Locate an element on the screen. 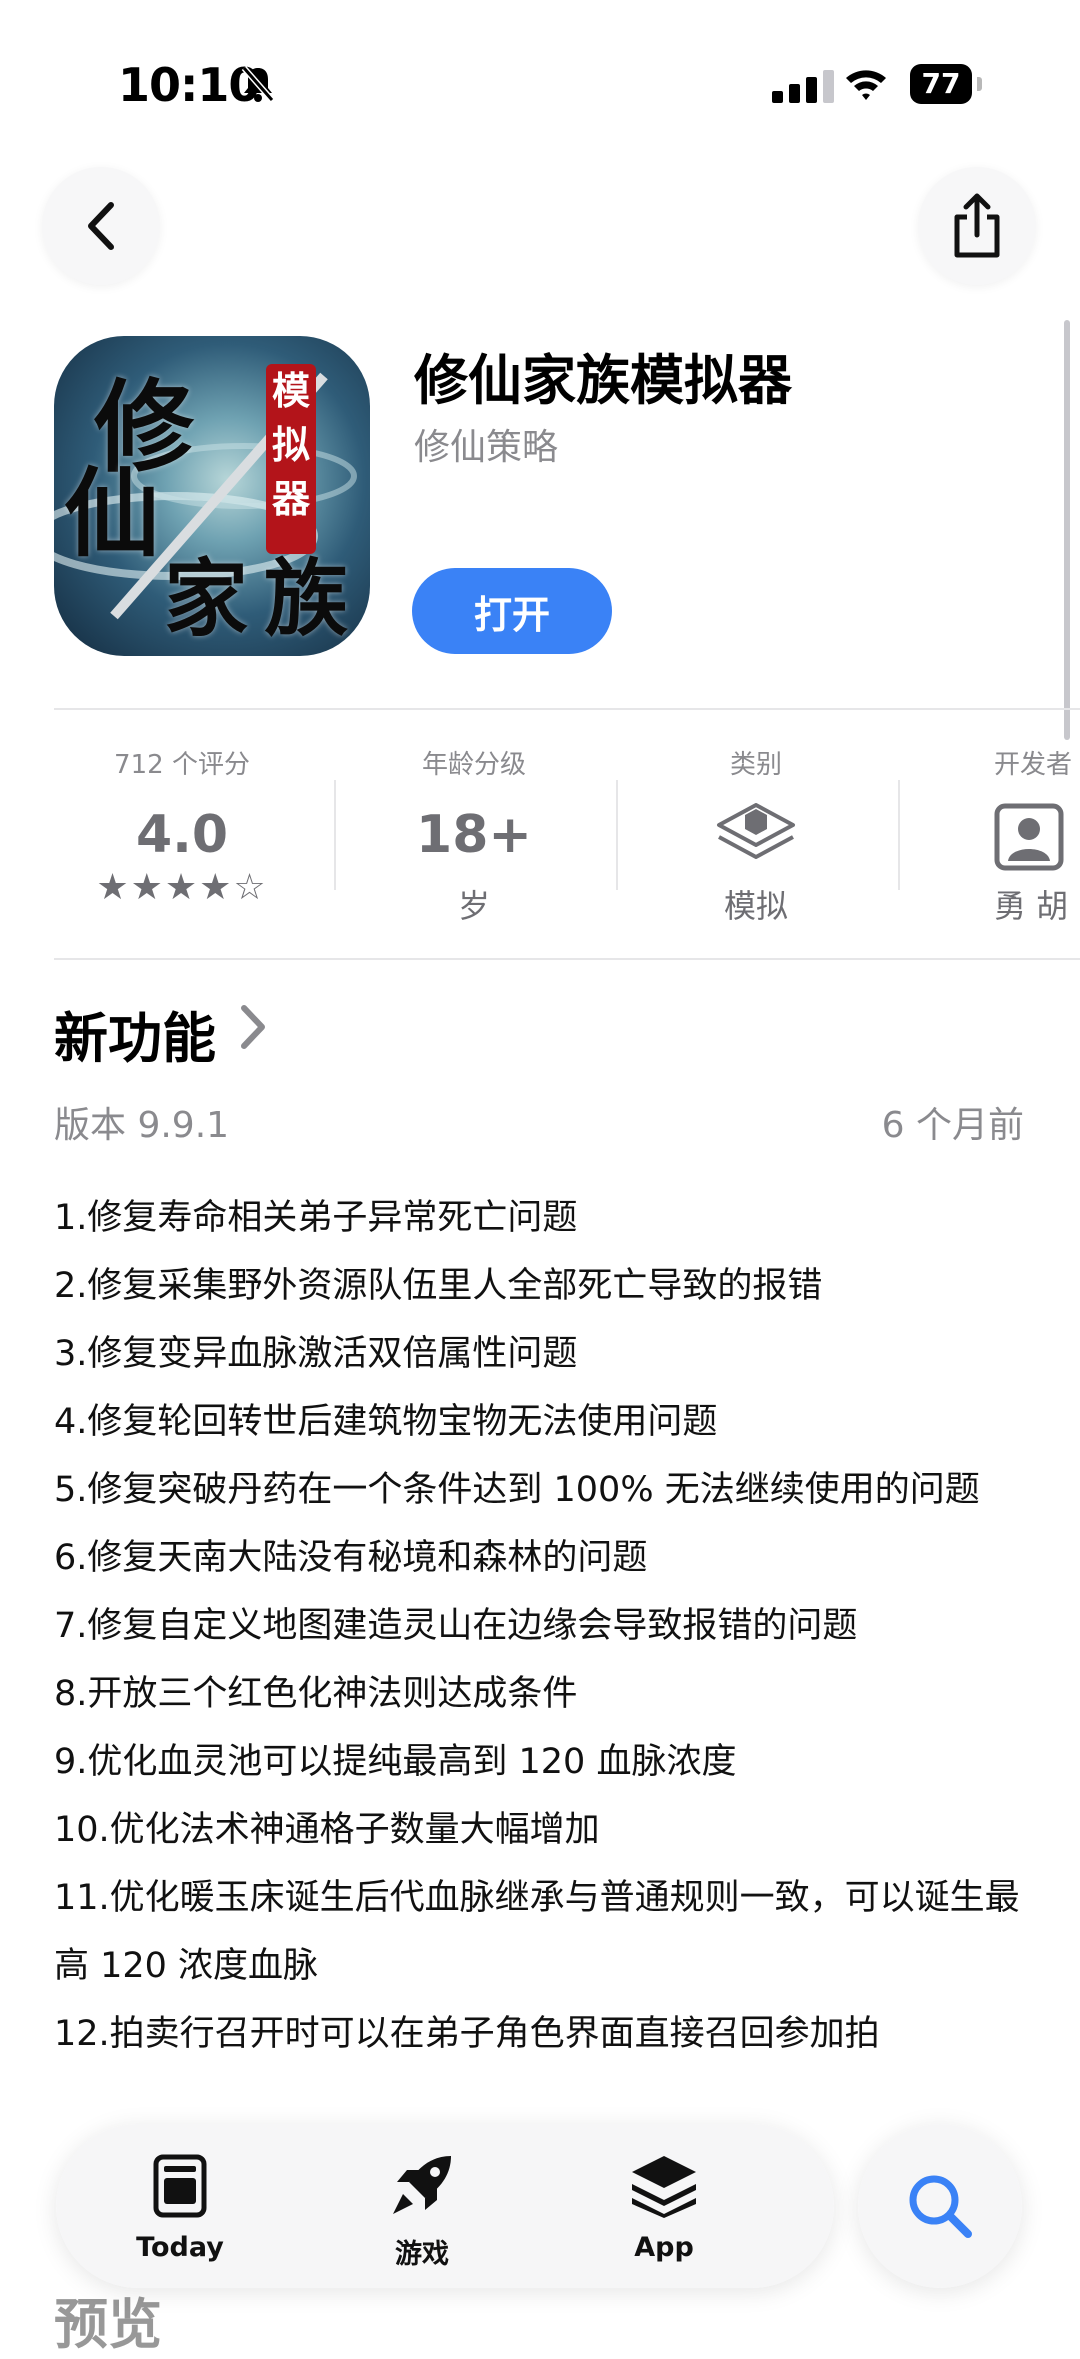 This screenshot has width=1080, height=2359. rocket-icon is located at coordinates (422, 2185).